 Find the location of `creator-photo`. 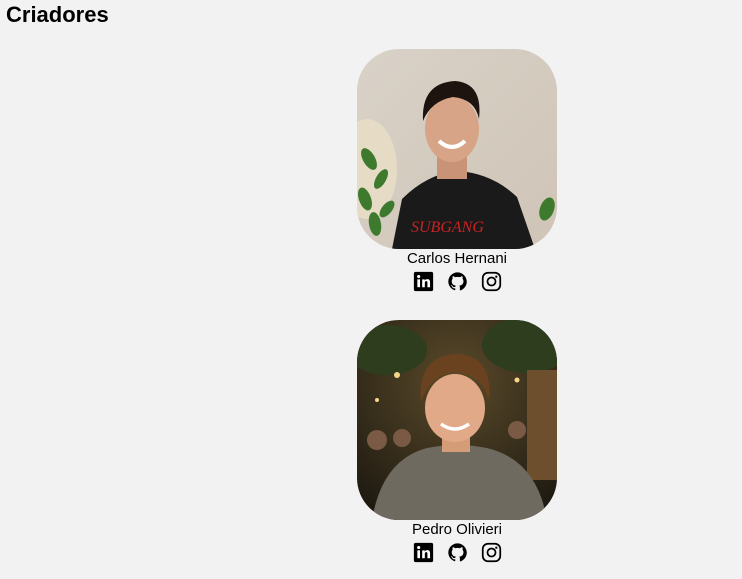

creator-photo is located at coordinates (457, 420).